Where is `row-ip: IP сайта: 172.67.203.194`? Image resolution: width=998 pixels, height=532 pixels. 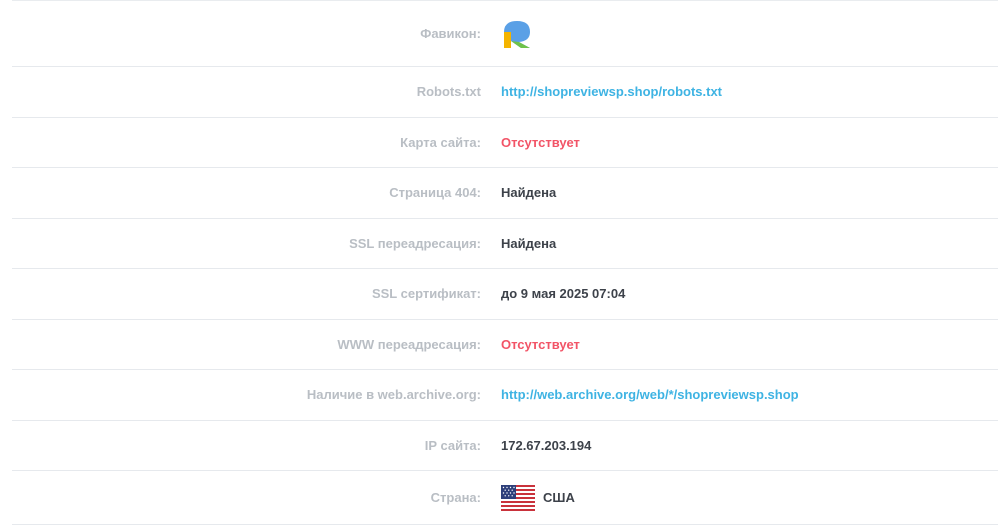 row-ip: IP сайта: 172.67.203.194 is located at coordinates (505, 445).